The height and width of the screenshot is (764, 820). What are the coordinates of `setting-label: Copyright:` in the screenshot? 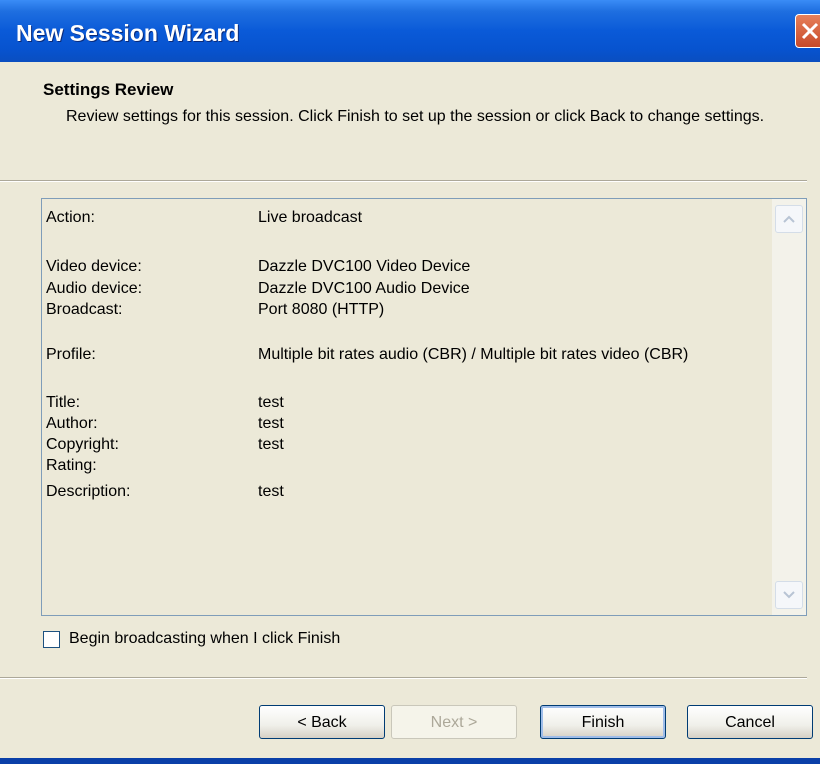 It's located at (82, 444).